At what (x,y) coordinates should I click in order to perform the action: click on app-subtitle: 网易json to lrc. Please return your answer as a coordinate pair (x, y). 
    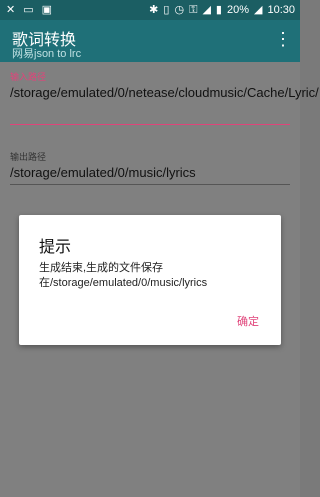
    Looking at the image, I should click on (47, 54).